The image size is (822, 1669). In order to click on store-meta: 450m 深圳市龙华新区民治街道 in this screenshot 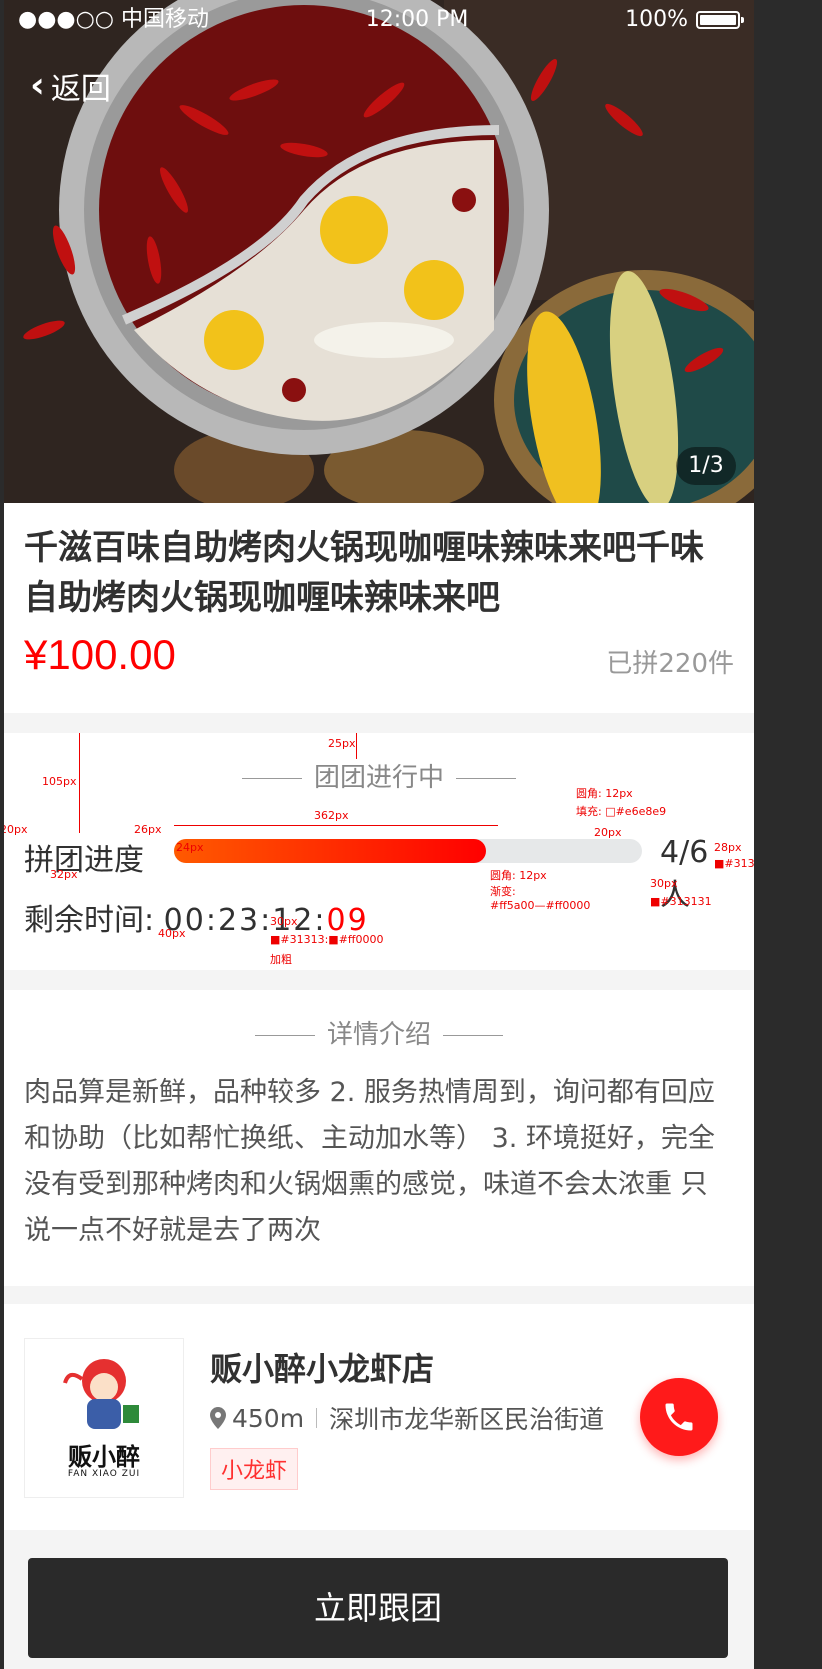, I will do `click(407, 1418)`.